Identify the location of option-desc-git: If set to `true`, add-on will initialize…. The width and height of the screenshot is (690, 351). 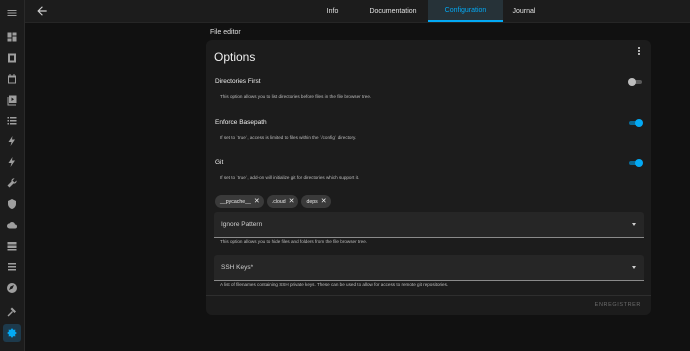
(290, 177).